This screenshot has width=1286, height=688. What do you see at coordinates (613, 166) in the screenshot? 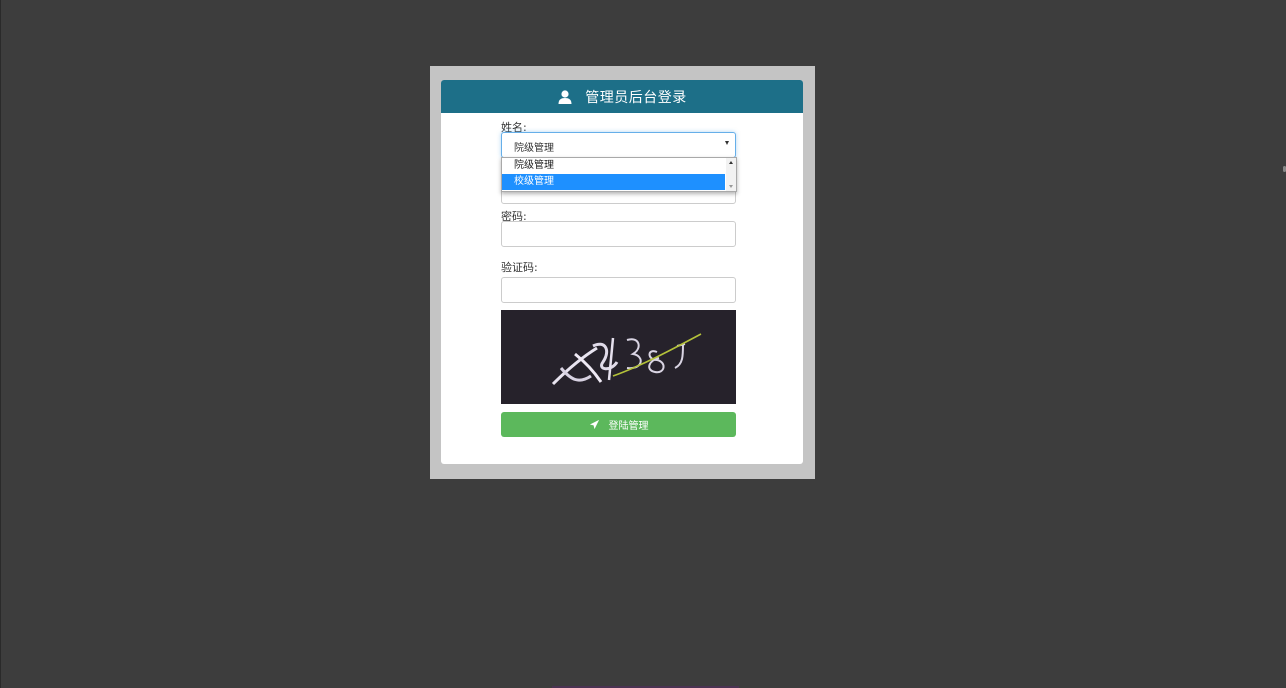
I see `dropdown-option: 院级管理` at bounding box center [613, 166].